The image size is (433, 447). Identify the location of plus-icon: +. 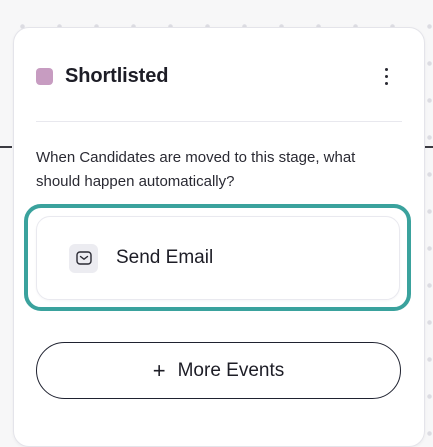
(159, 370).